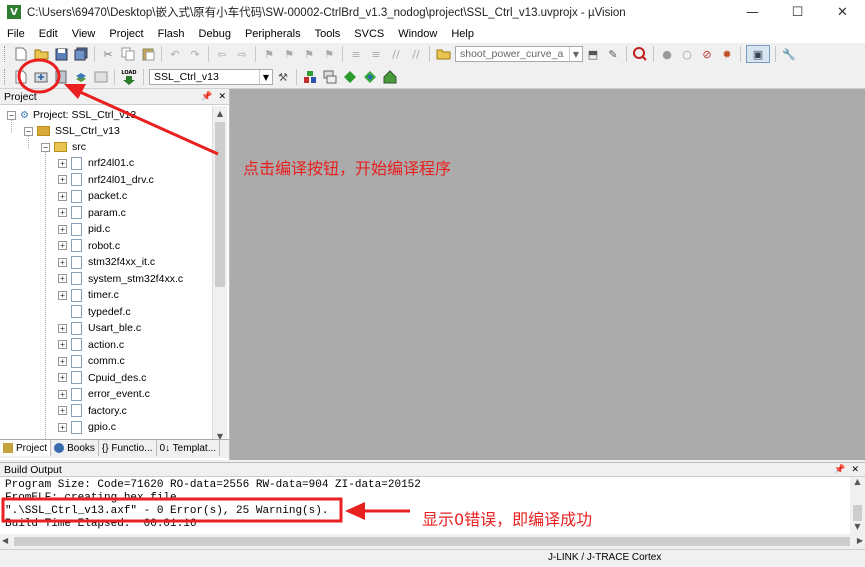  What do you see at coordinates (149, 123) in the screenshot?
I see `arrow-line` at bounding box center [149, 123].